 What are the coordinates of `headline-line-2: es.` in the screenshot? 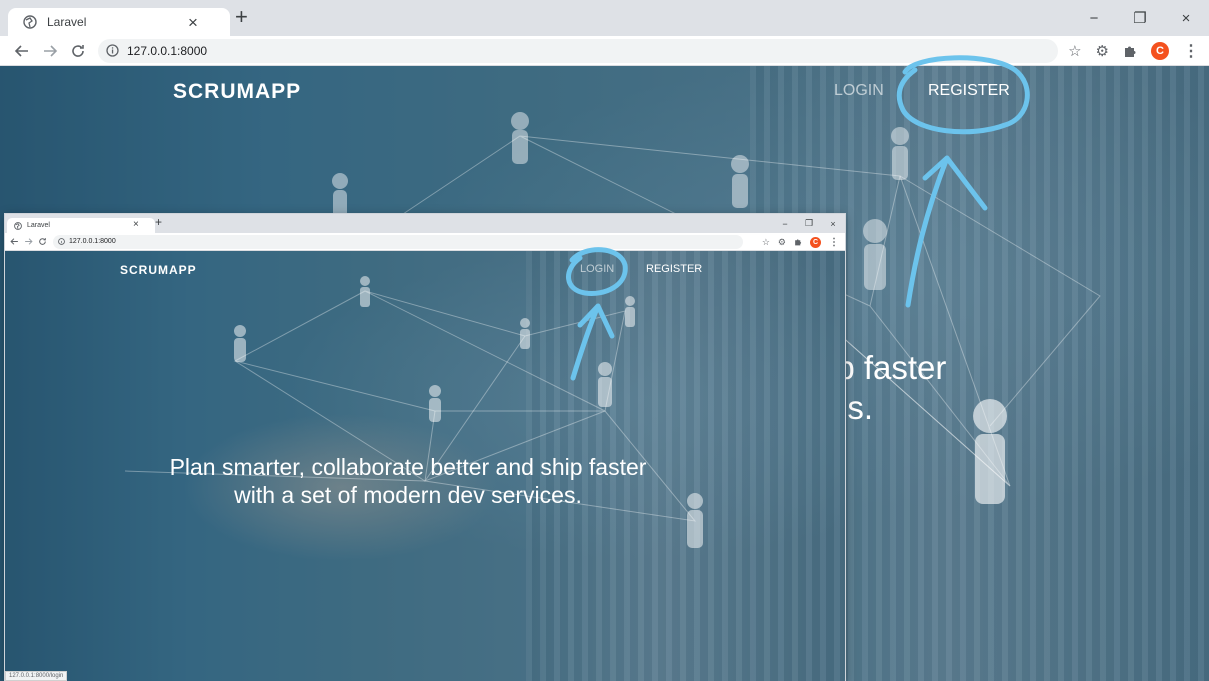 It's located at (851, 408).